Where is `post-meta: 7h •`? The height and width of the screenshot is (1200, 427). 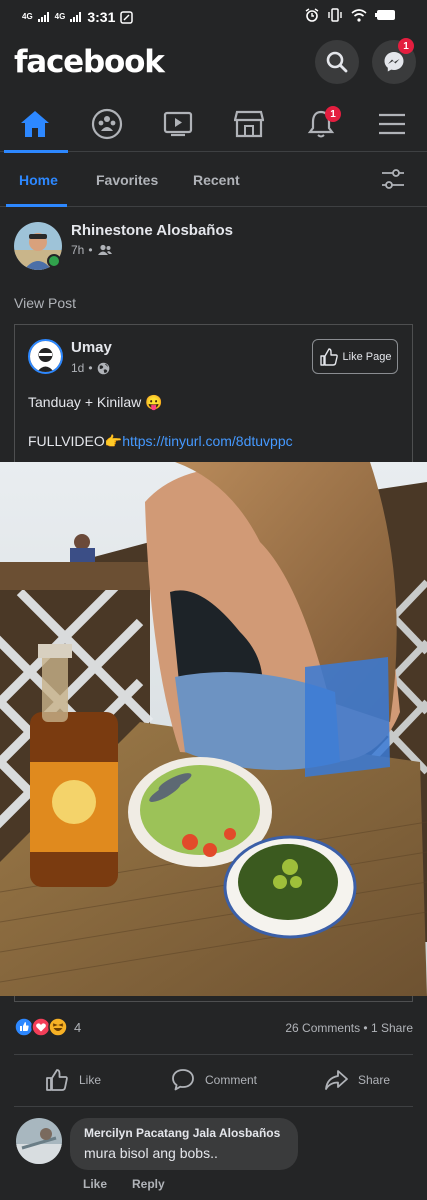 post-meta: 7h • is located at coordinates (92, 250).